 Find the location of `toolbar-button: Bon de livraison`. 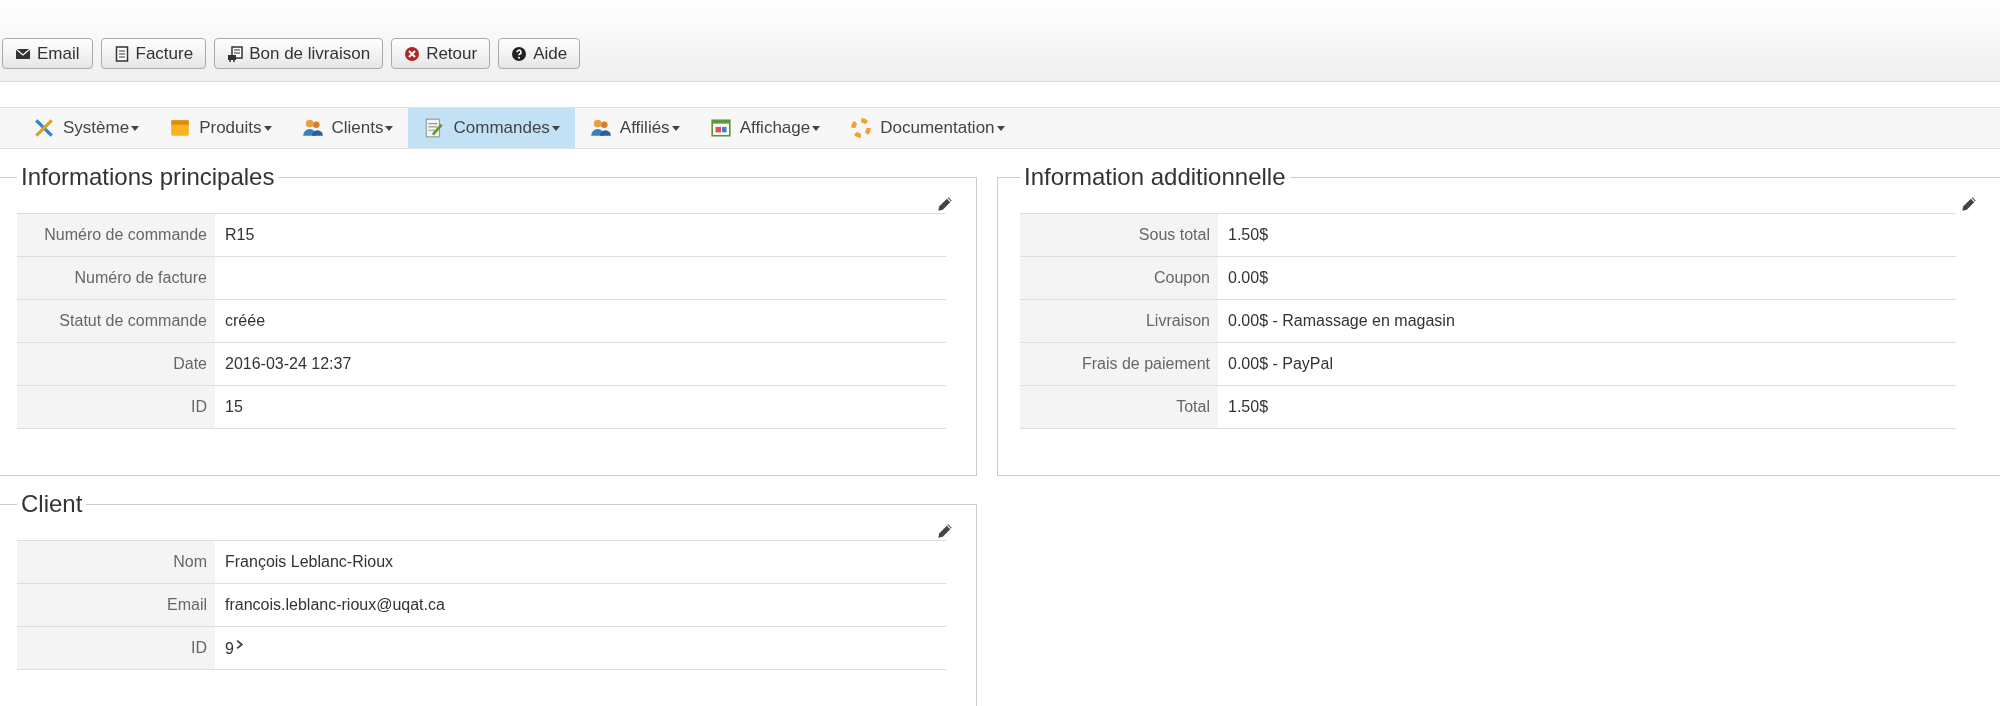

toolbar-button: Bon de livraison is located at coordinates (299, 53).